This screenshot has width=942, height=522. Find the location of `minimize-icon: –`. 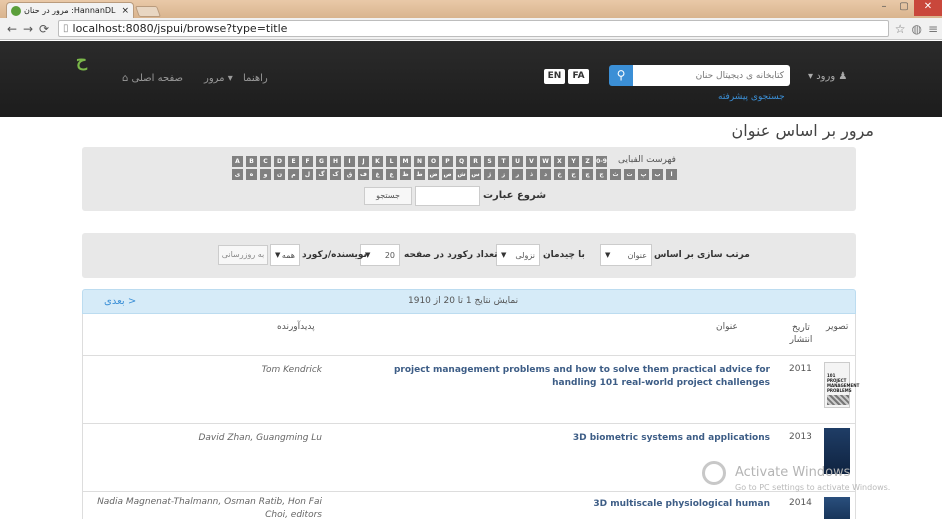

minimize-icon: – is located at coordinates (884, 8).